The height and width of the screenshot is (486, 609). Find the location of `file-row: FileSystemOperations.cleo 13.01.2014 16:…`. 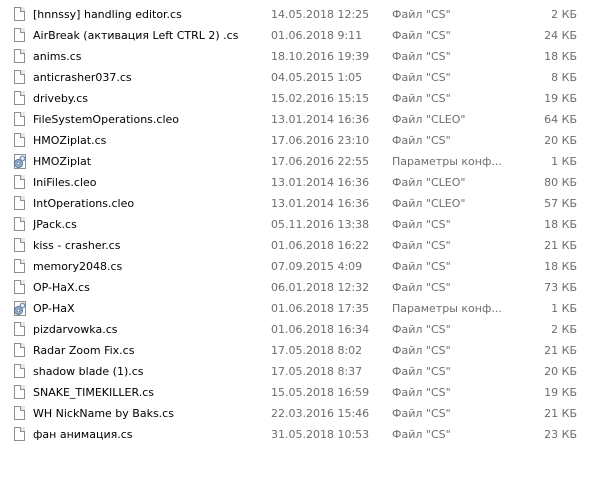

file-row: FileSystemOperations.cleo 13.01.2014 16:… is located at coordinates (304, 119).